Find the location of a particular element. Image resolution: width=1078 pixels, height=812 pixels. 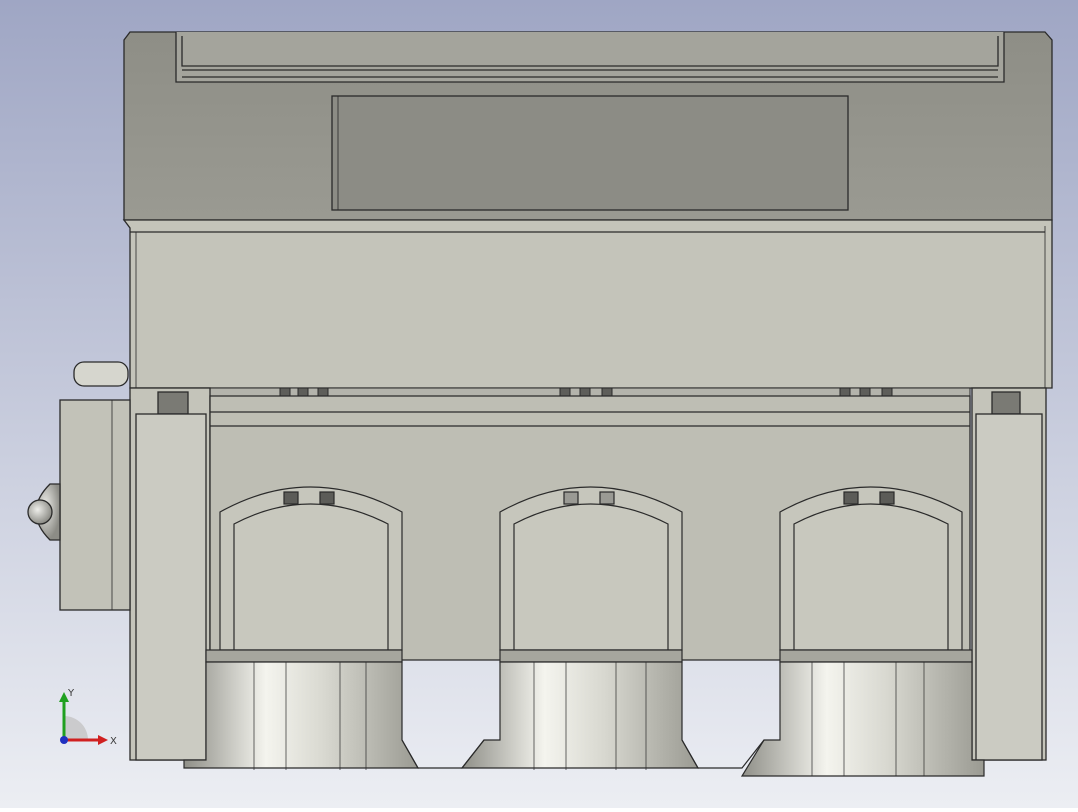

triad-plane-indicator is located at coordinates (76, 728).